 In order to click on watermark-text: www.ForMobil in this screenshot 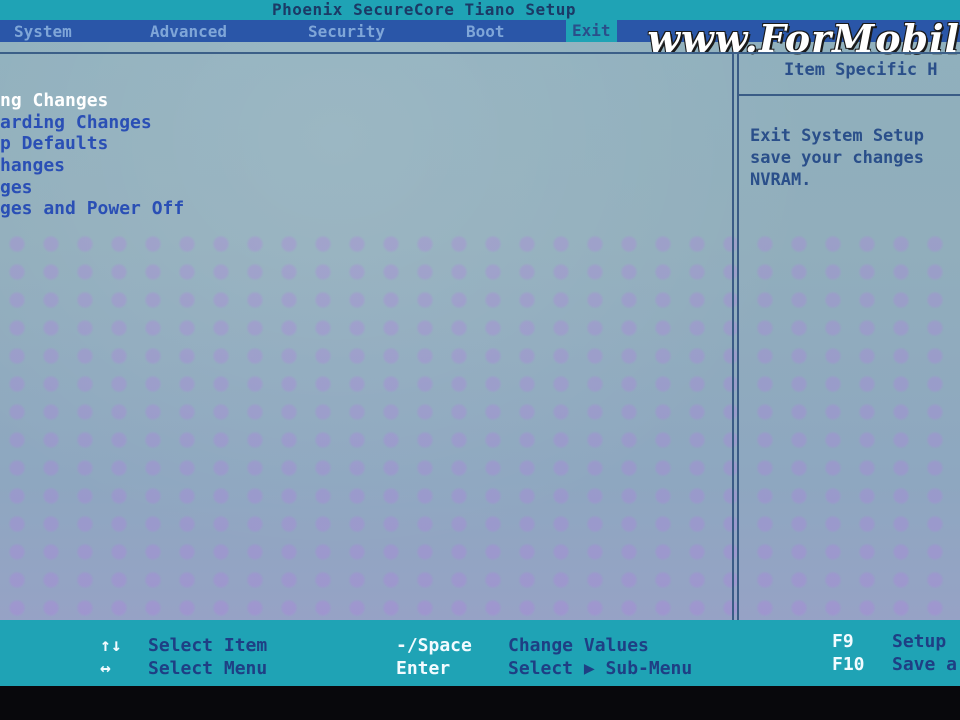, I will do `click(803, 38)`.